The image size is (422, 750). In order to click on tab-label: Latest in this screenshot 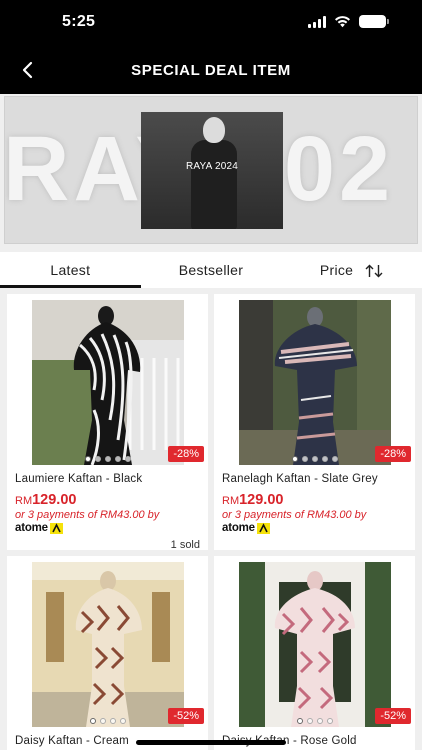, I will do `click(70, 270)`.